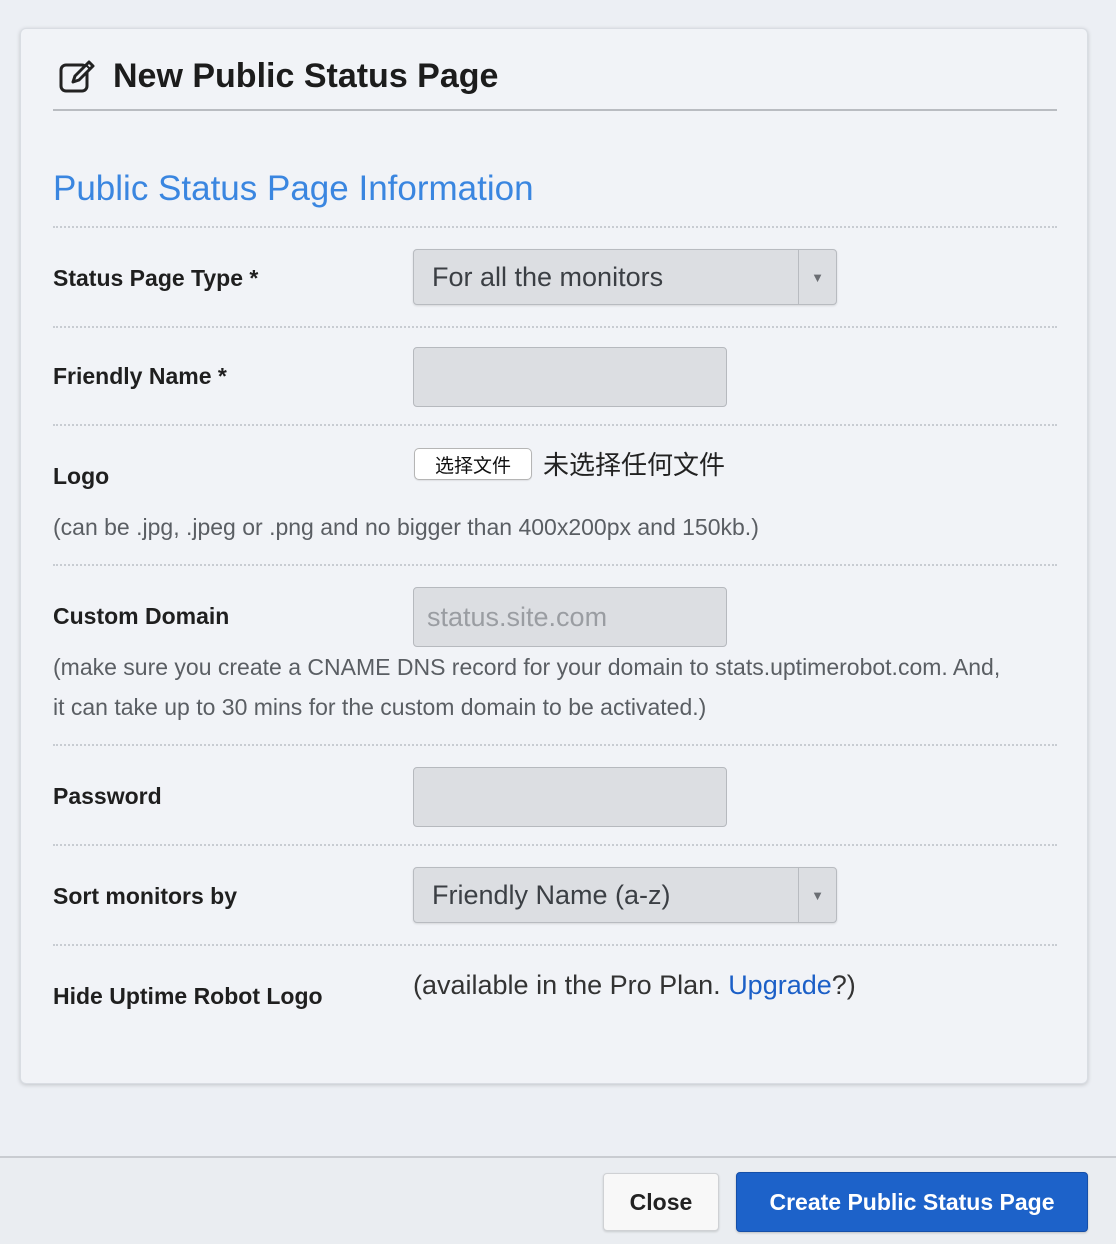 This screenshot has width=1116, height=1244. Describe the element at coordinates (634, 465) in the screenshot. I see `file-status-text: 未选择任何文件` at that location.